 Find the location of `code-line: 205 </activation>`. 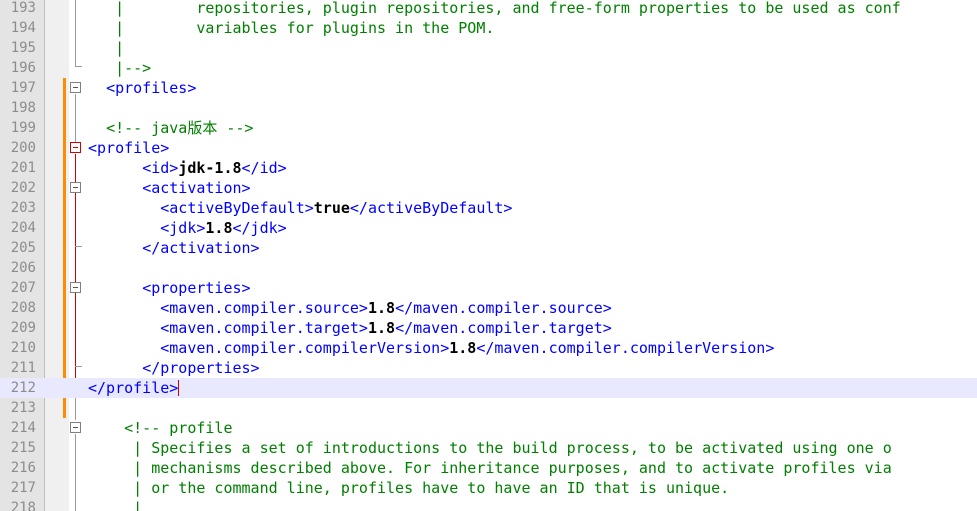

code-line: 205 </activation> is located at coordinates (488, 248).